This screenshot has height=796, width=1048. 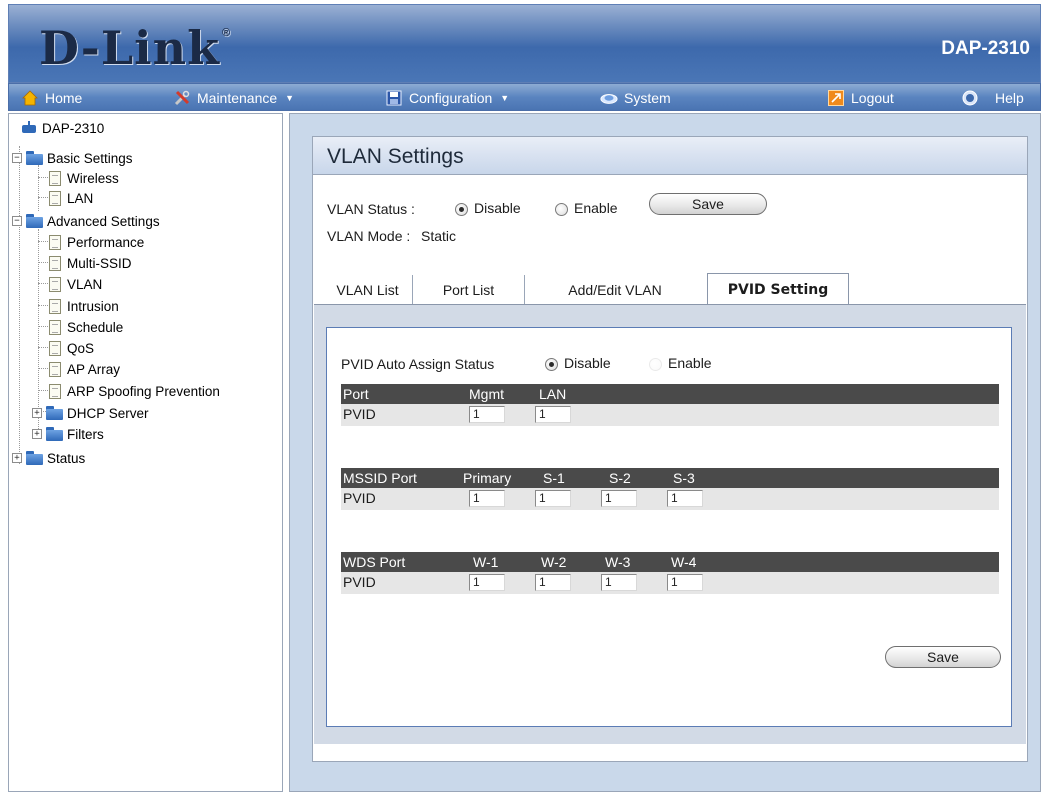 I want to click on tree-item-arp-spoofing: ARP Spoofing Prevention, so click(x=134, y=391).